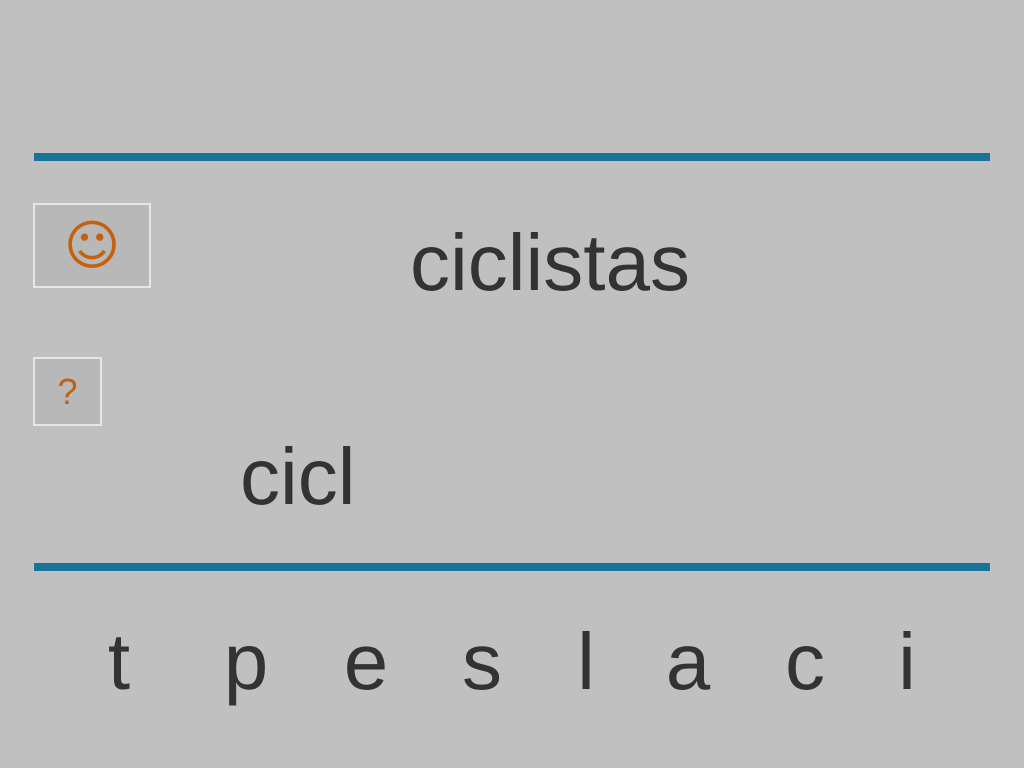 This screenshot has height=768, width=1024. Describe the element at coordinates (805, 662) in the screenshot. I see `letter-tile: c` at that location.